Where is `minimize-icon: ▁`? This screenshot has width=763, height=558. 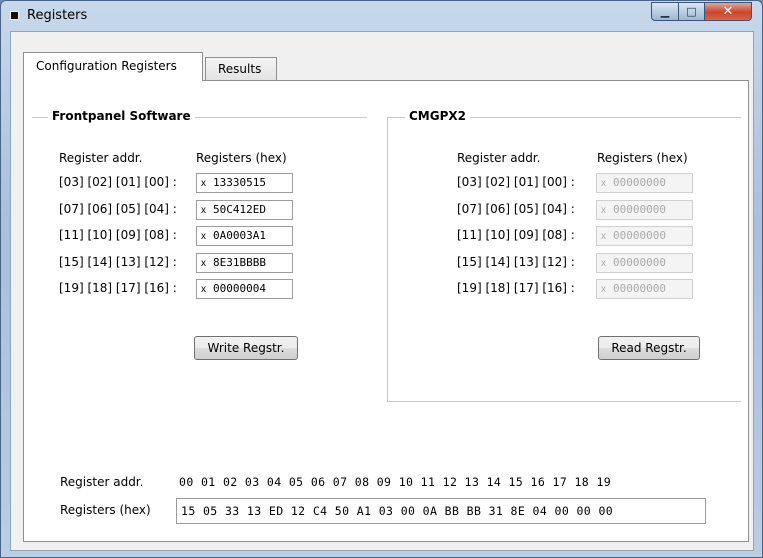 minimize-icon: ▁ is located at coordinates (665, 11).